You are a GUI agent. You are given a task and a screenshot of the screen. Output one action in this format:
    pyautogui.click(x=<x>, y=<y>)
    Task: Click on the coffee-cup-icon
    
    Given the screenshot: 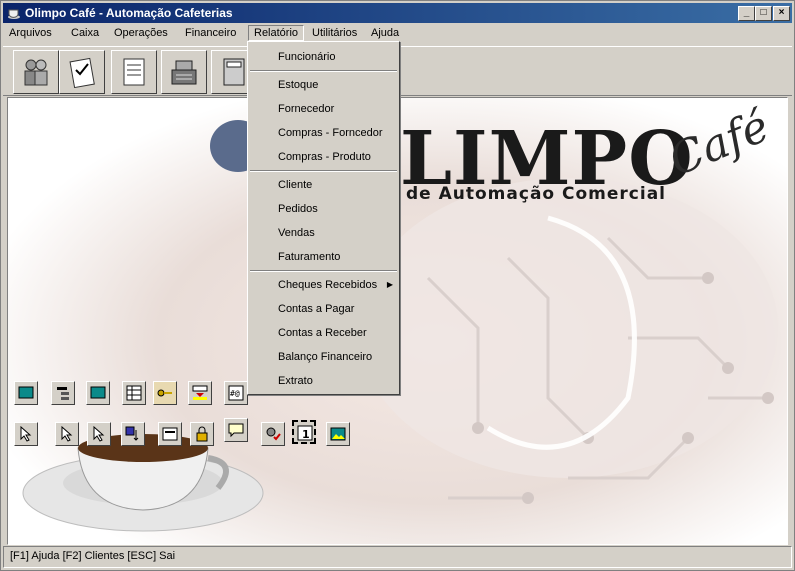 What is the action you would take?
    pyautogui.click(x=14, y=14)
    